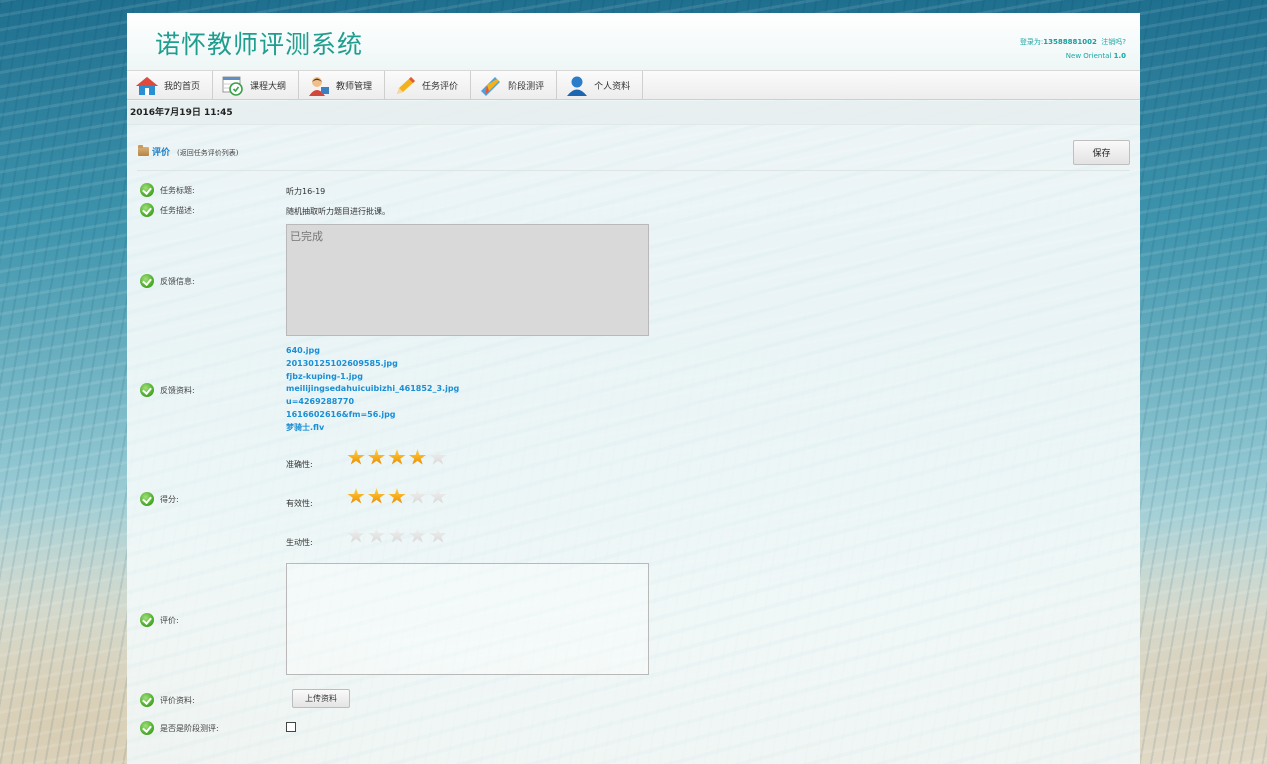 The height and width of the screenshot is (764, 1267). What do you see at coordinates (177, 210) in the screenshot?
I see `task-desc-label: 任务描述:` at bounding box center [177, 210].